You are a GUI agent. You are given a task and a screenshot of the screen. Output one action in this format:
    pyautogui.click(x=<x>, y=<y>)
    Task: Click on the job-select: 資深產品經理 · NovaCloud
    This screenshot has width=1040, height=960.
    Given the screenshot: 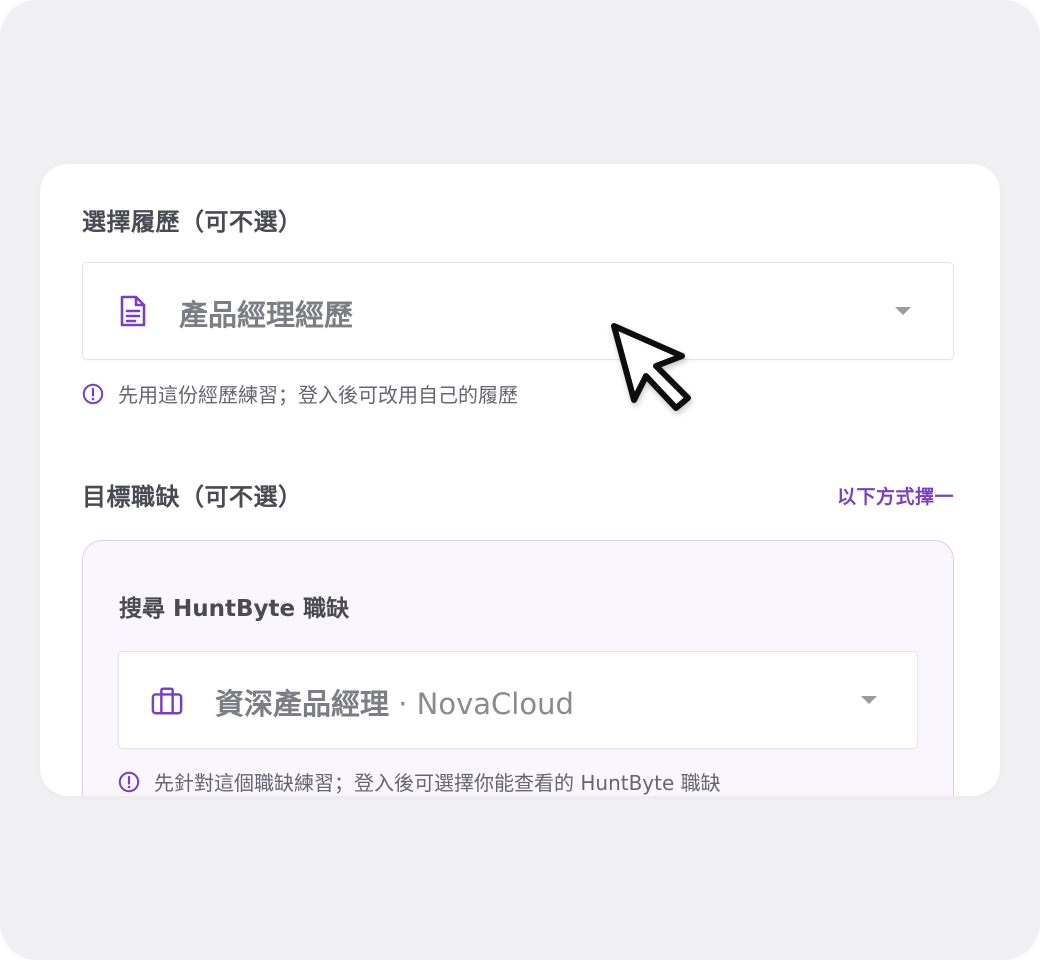 What is the action you would take?
    pyautogui.click(x=518, y=700)
    